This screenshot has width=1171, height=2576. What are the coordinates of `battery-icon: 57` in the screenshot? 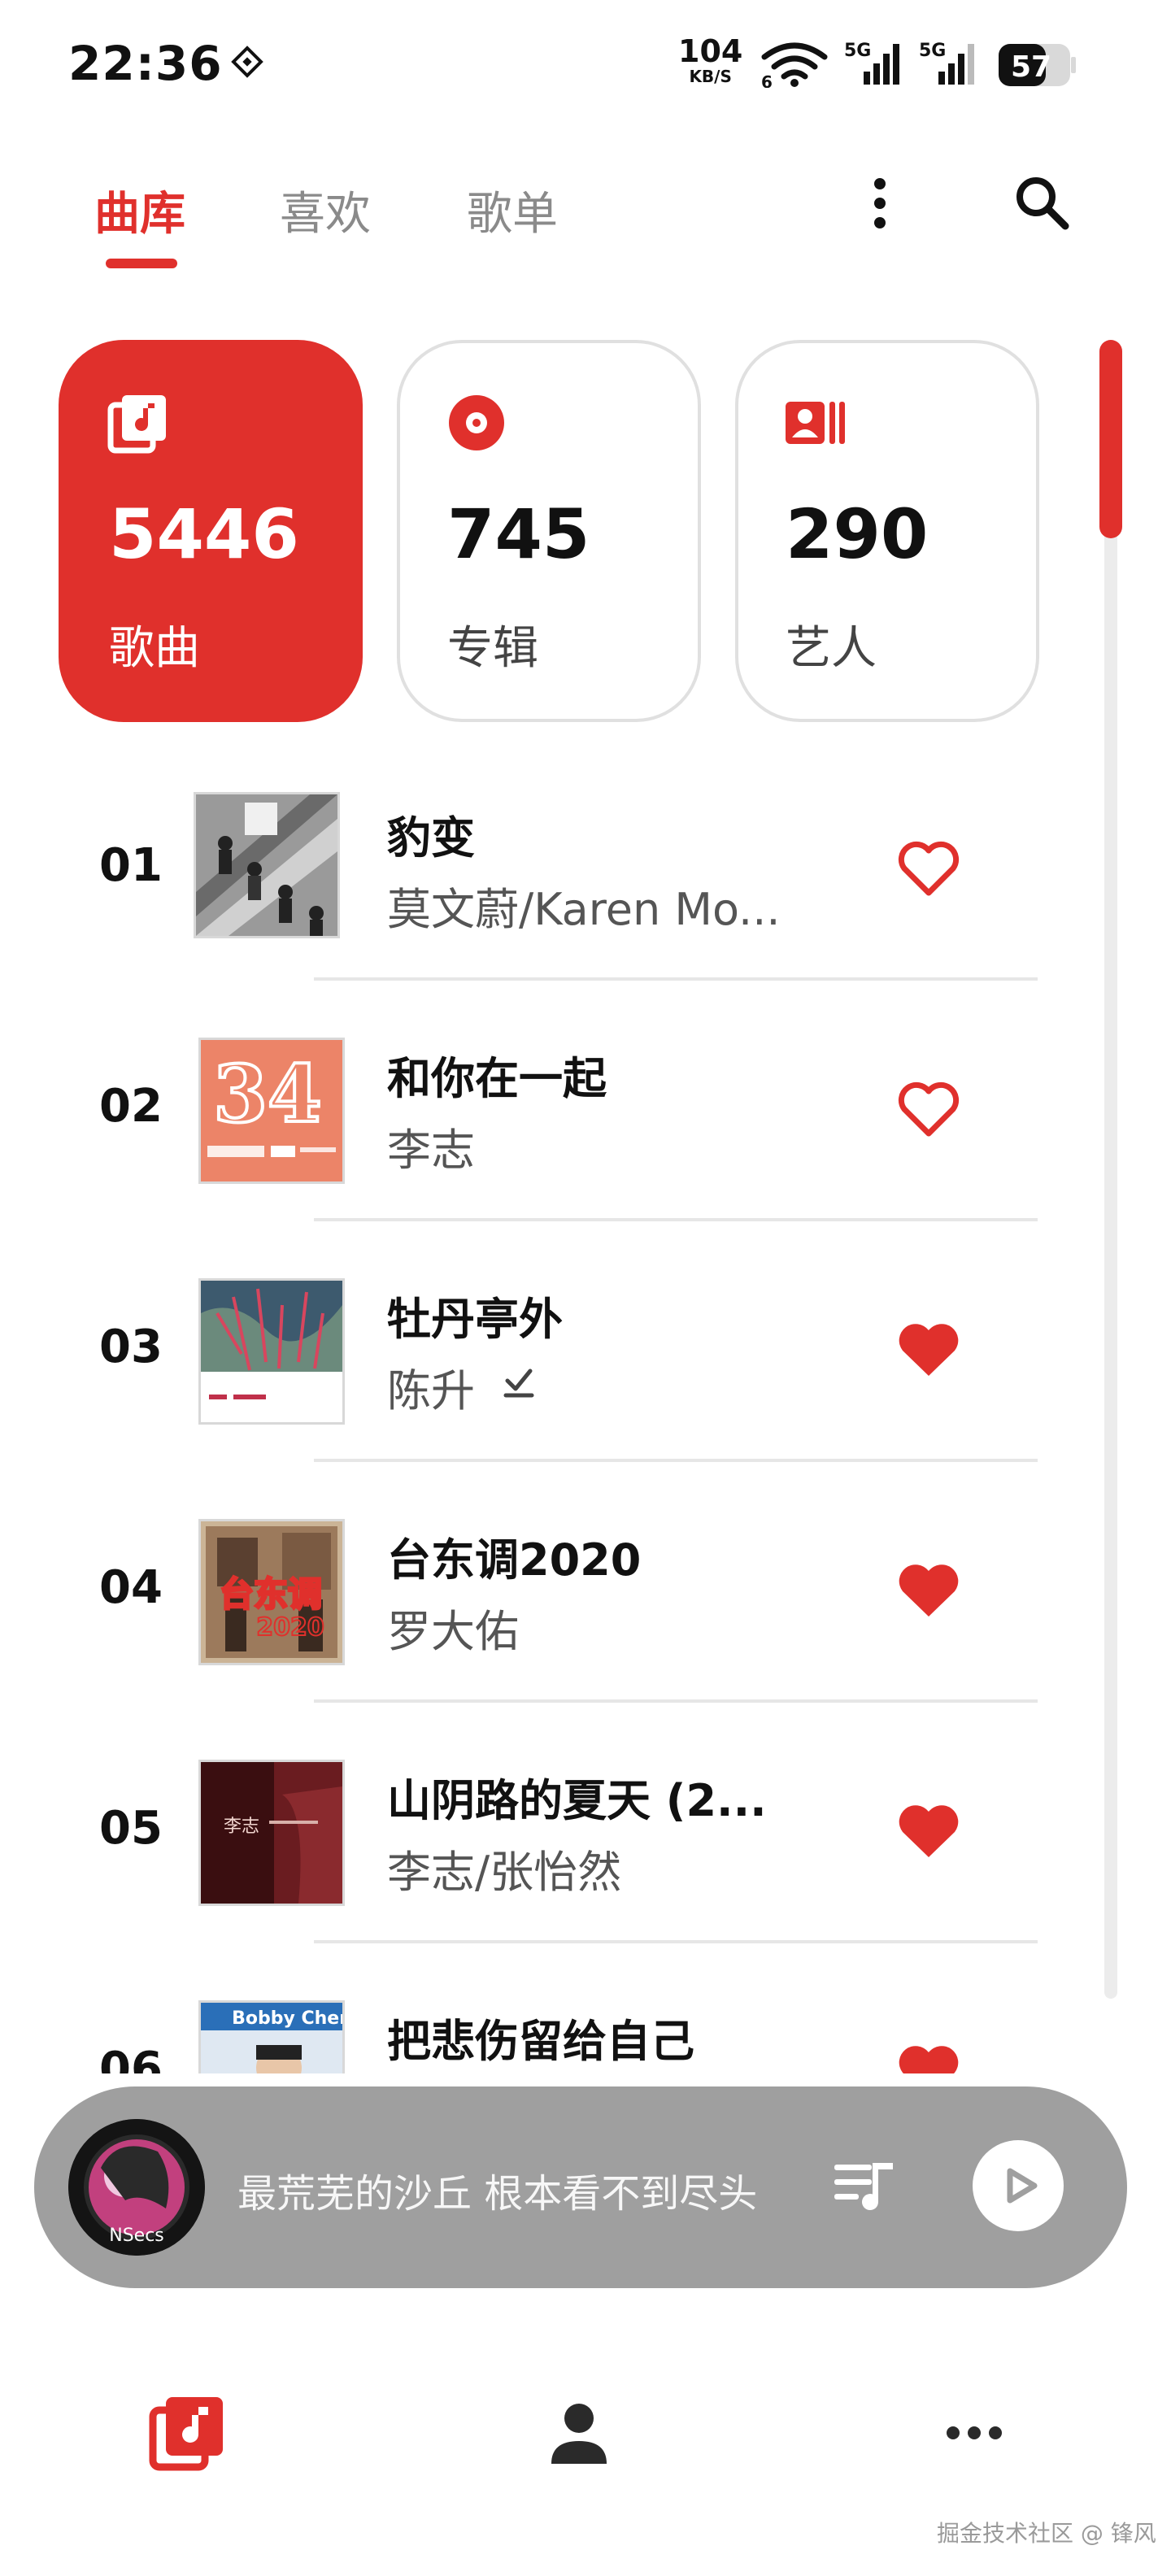 It's located at (1037, 65).